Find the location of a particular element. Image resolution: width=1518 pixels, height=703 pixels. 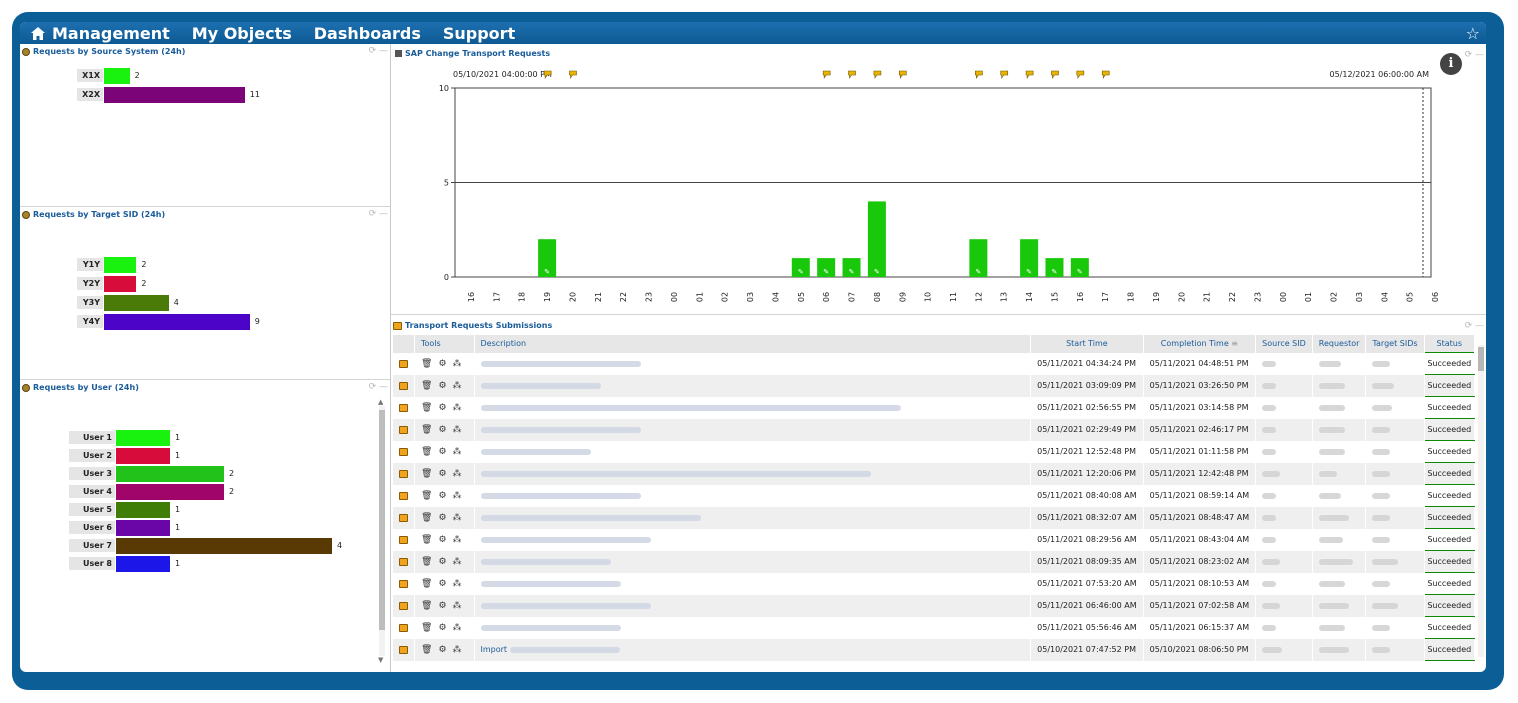

home-icon is located at coordinates (38, 33).